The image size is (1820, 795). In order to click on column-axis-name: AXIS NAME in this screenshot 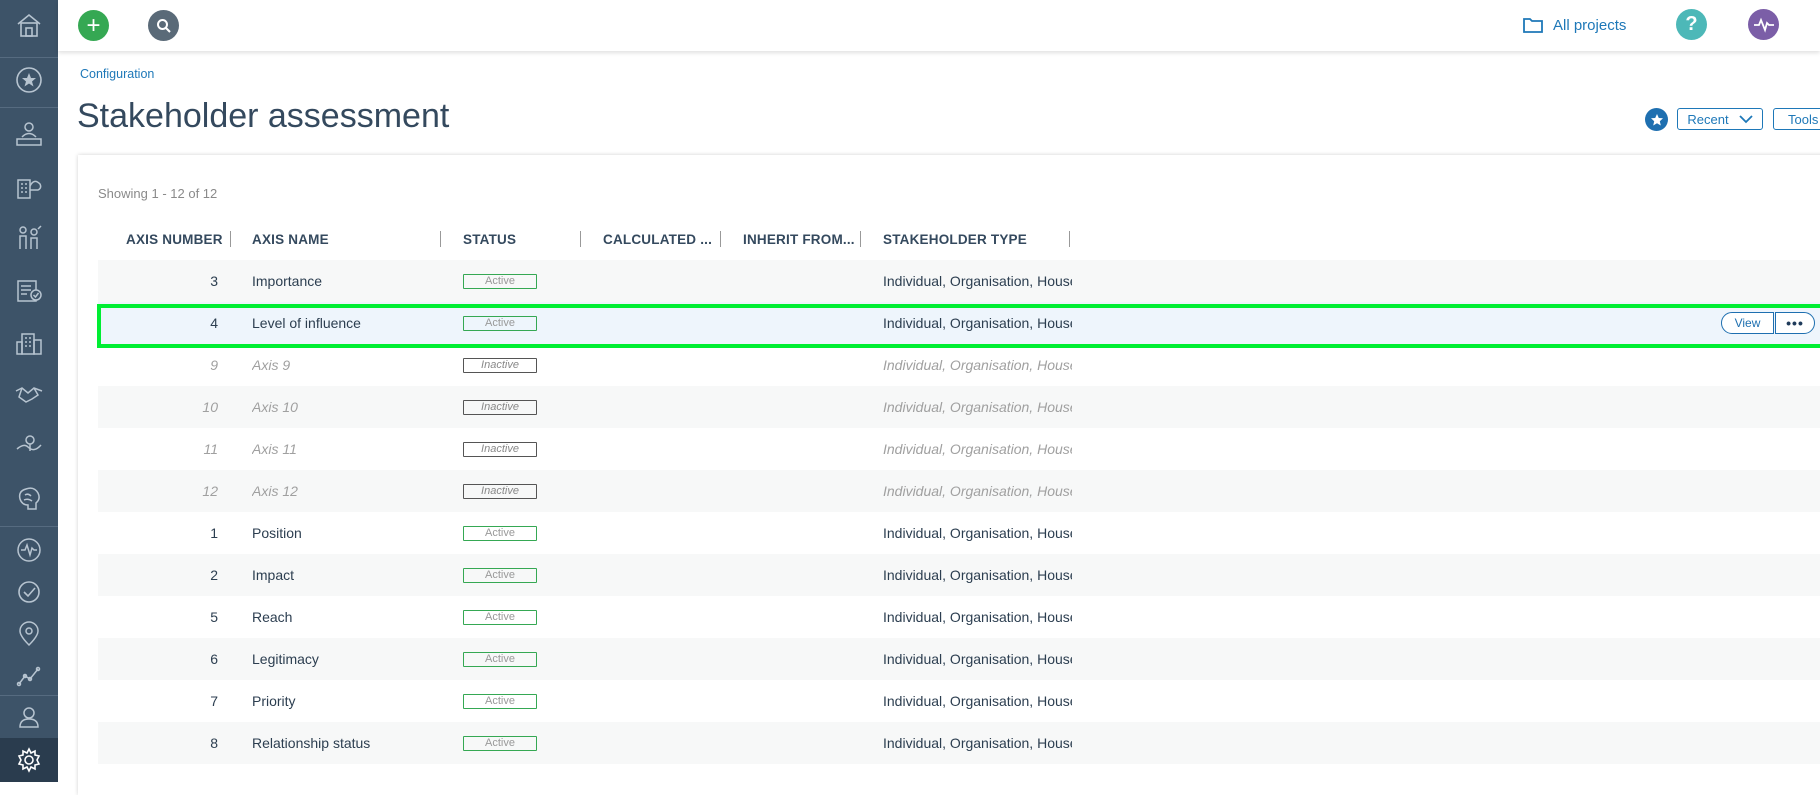, I will do `click(290, 239)`.